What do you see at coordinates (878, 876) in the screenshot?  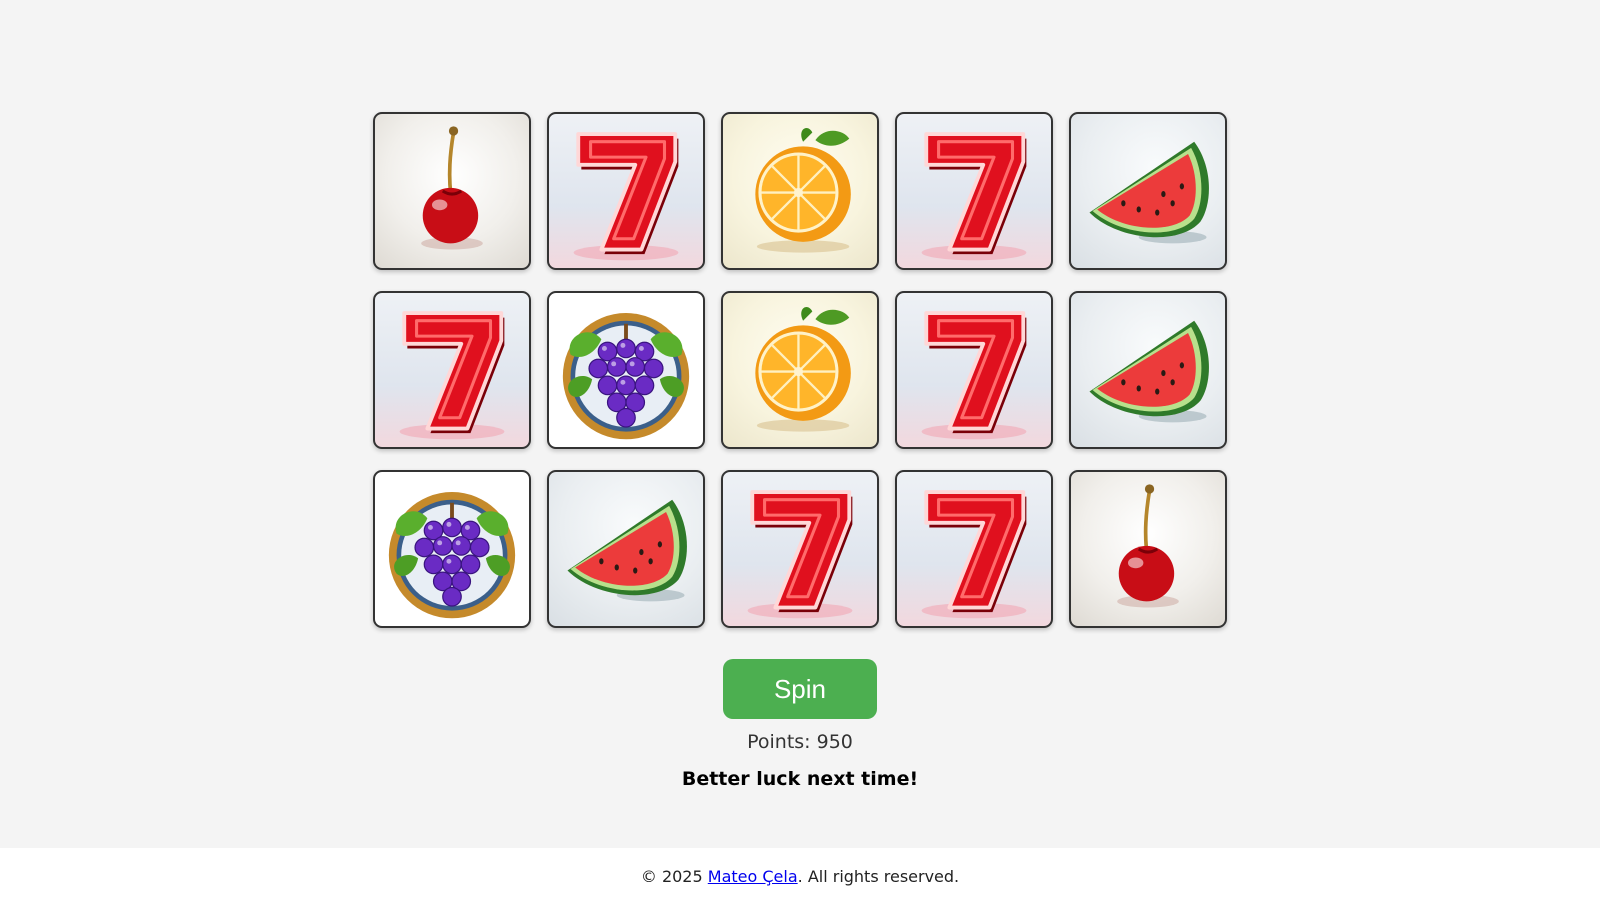 I see `rights-text: . All rights reserved.` at bounding box center [878, 876].